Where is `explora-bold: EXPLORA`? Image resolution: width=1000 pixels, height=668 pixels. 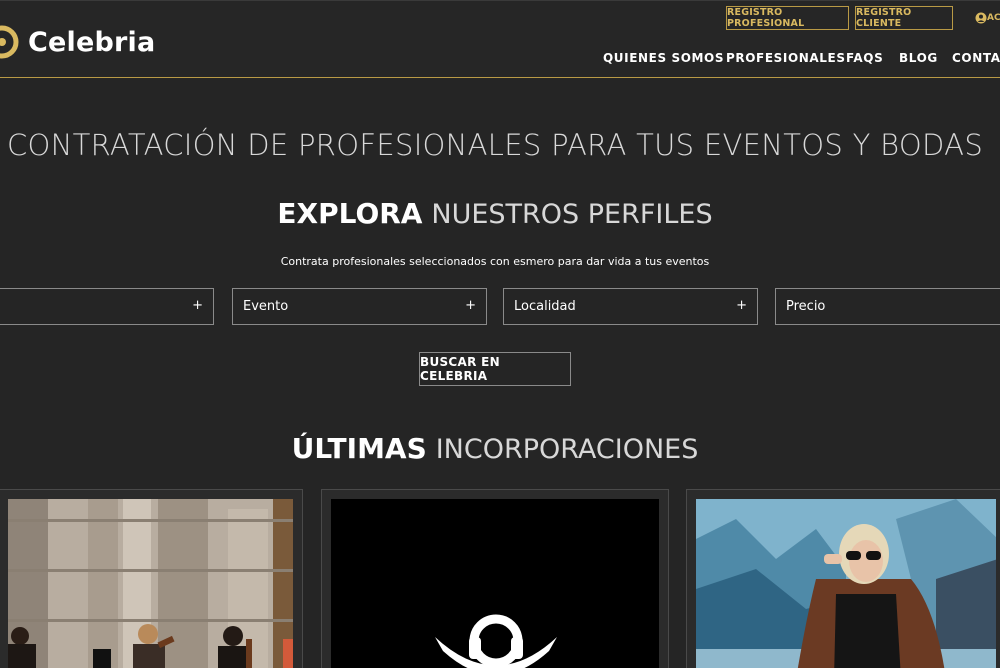 explora-bold: EXPLORA is located at coordinates (350, 213).